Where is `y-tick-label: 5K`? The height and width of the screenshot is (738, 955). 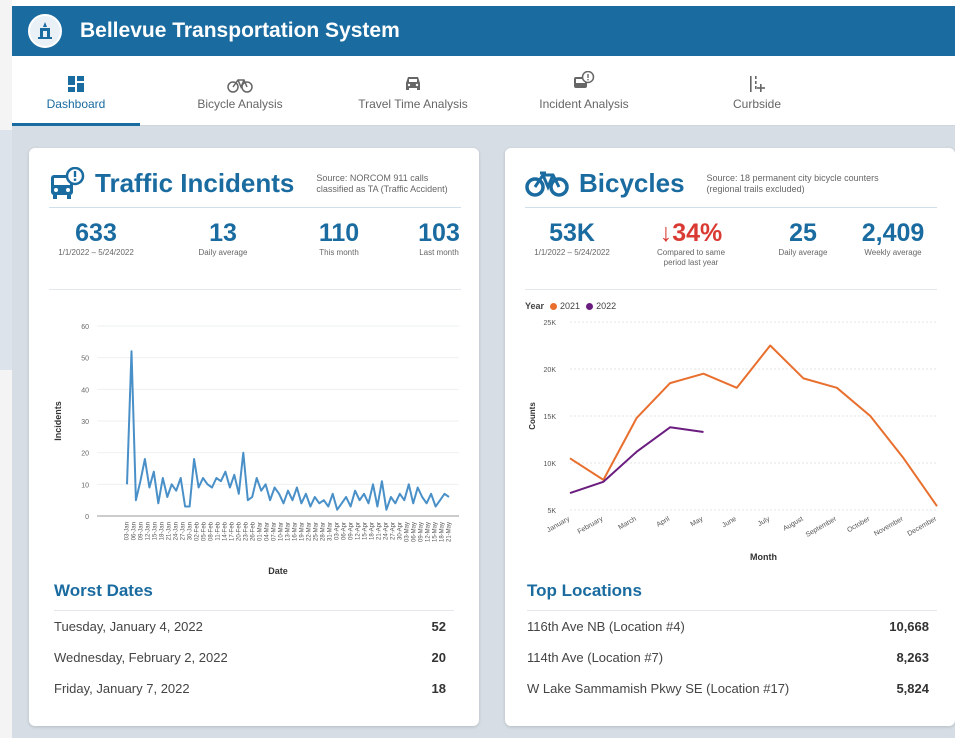
y-tick-label: 5K is located at coordinates (551, 511).